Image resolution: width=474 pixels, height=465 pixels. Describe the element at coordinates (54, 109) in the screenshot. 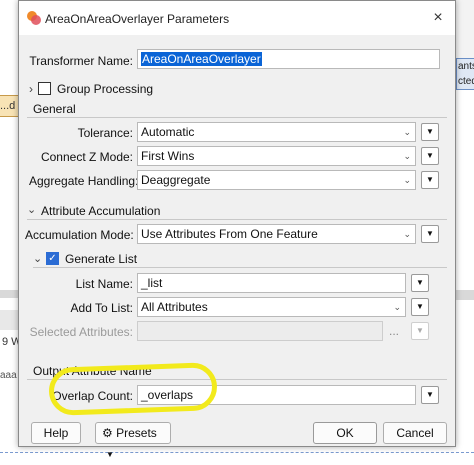

I see `general-section-title: General` at that location.